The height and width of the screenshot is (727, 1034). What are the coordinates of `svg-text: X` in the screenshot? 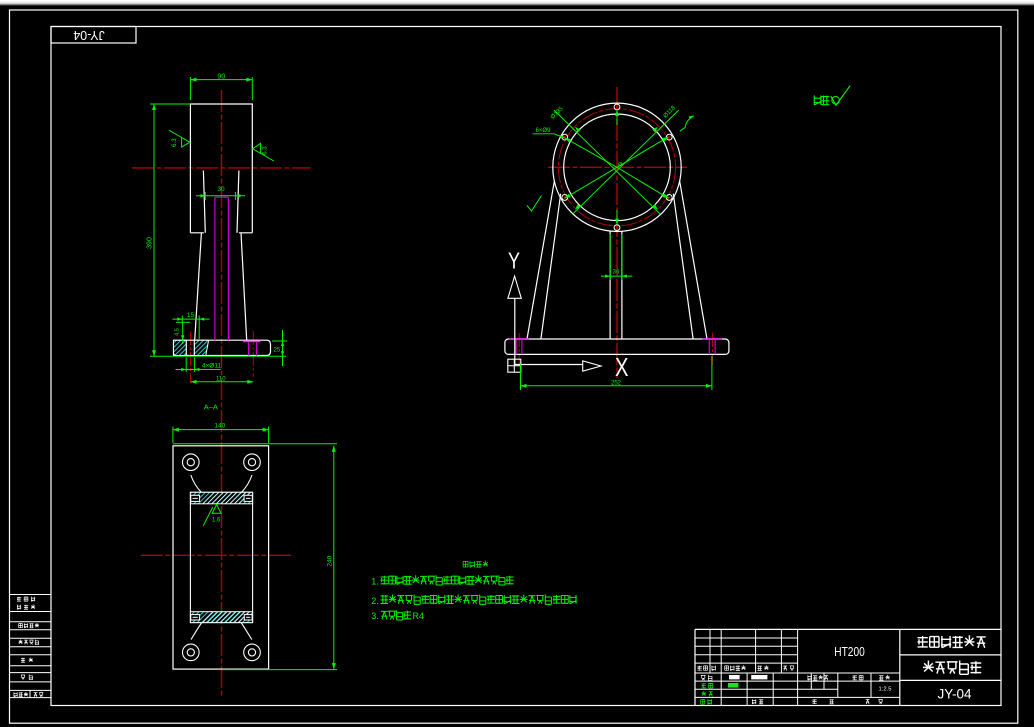 It's located at (622, 367).